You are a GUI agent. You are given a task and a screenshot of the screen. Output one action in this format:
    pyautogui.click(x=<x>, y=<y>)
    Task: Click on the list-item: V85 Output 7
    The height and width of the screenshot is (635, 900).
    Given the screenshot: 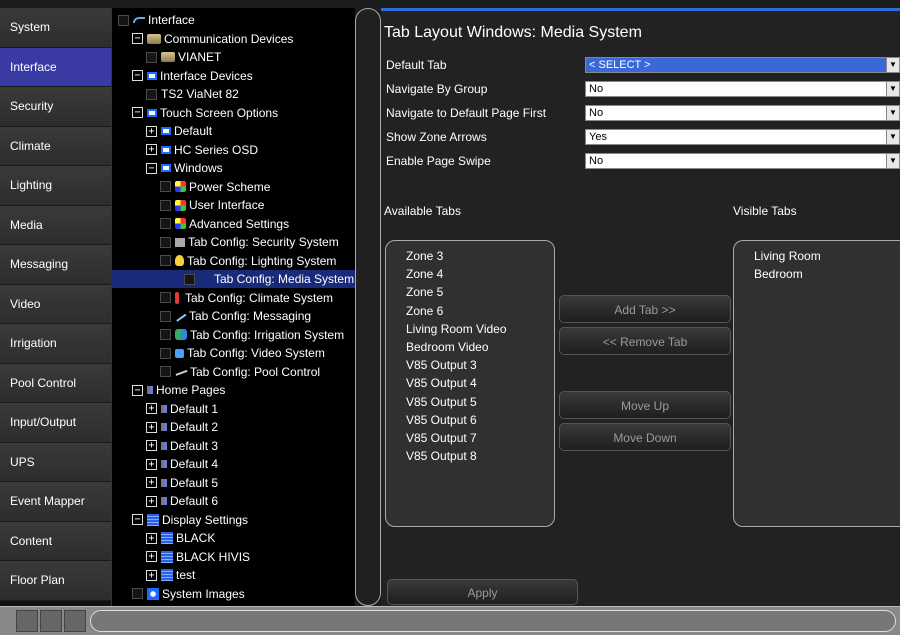 What is the action you would take?
    pyautogui.click(x=480, y=438)
    